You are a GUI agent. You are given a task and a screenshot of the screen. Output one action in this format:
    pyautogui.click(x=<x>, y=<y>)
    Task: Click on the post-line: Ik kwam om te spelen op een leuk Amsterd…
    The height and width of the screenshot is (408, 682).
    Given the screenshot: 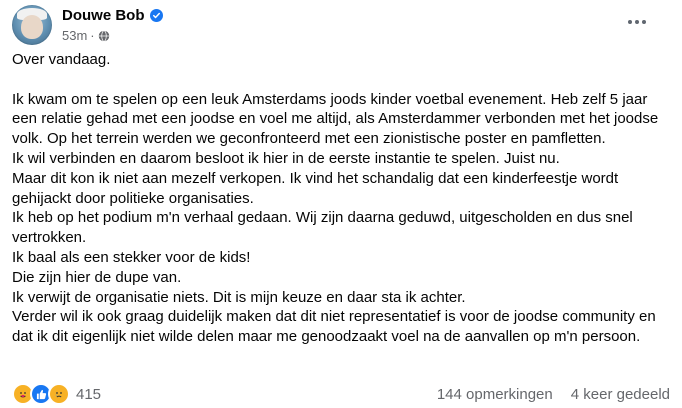 What is the action you would take?
    pyautogui.click(x=335, y=119)
    